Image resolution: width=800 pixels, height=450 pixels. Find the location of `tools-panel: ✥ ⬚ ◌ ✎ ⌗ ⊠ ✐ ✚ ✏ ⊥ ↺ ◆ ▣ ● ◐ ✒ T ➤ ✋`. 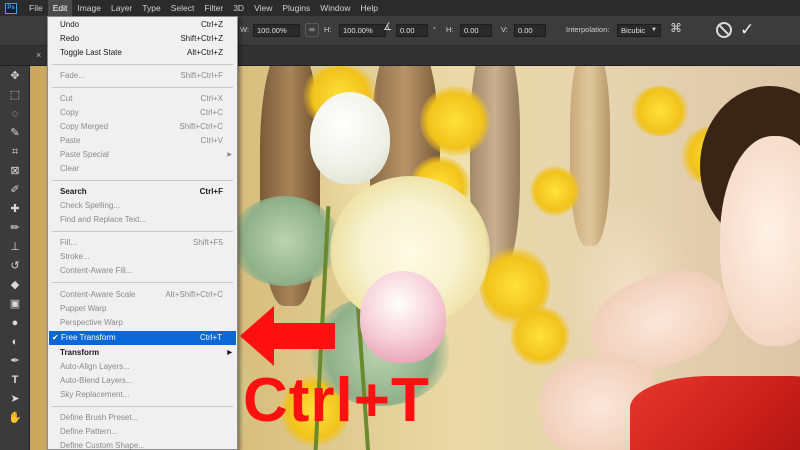

tools-panel: ✥ ⬚ ◌ ✎ ⌗ ⊠ ✐ ✚ ✏ ⊥ ↺ ◆ ▣ ● ◐ ✒ T ➤ ✋ is located at coordinates (15, 258).